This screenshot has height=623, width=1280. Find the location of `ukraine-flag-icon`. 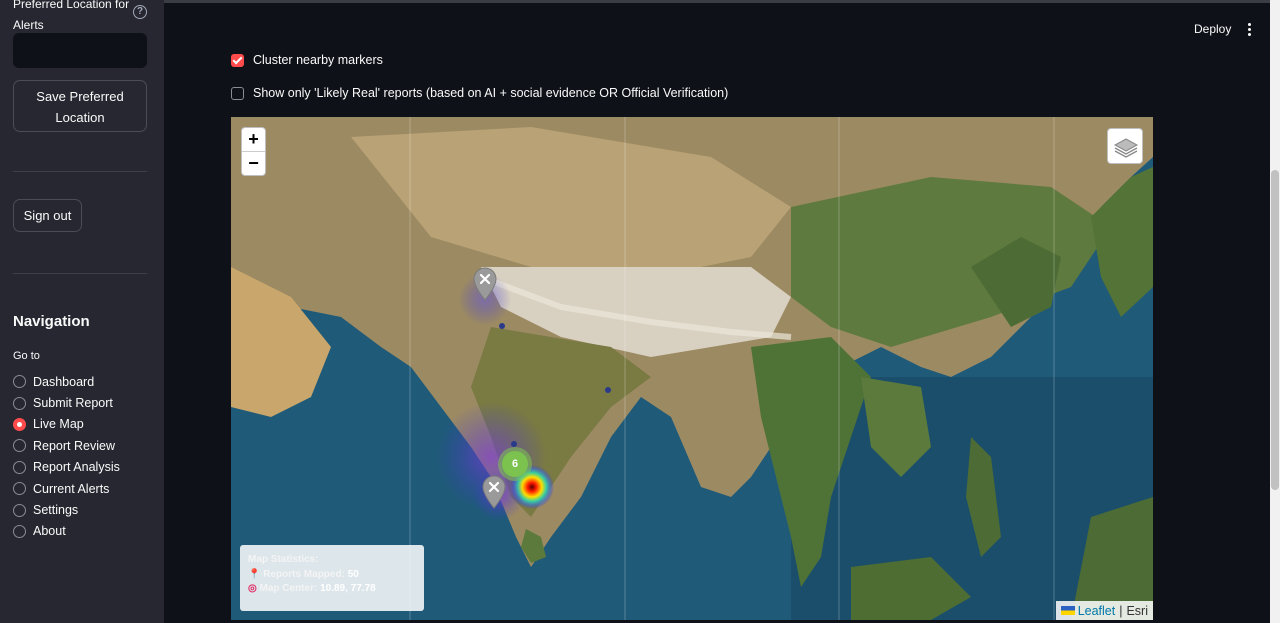

ukraine-flag-icon is located at coordinates (1067, 610).